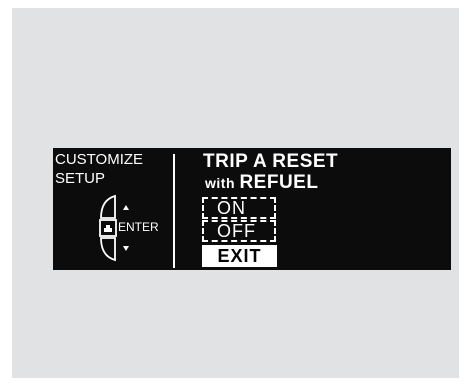 This screenshot has height=386, width=472. What do you see at coordinates (138, 227) in the screenshot?
I see `enter-label: ENTER` at bounding box center [138, 227].